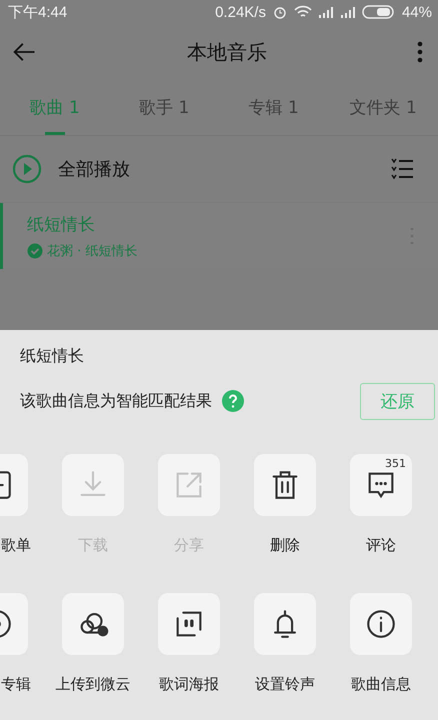 The height and width of the screenshot is (720, 438). What do you see at coordinates (303, 12) in the screenshot?
I see `wifi-icon` at bounding box center [303, 12].